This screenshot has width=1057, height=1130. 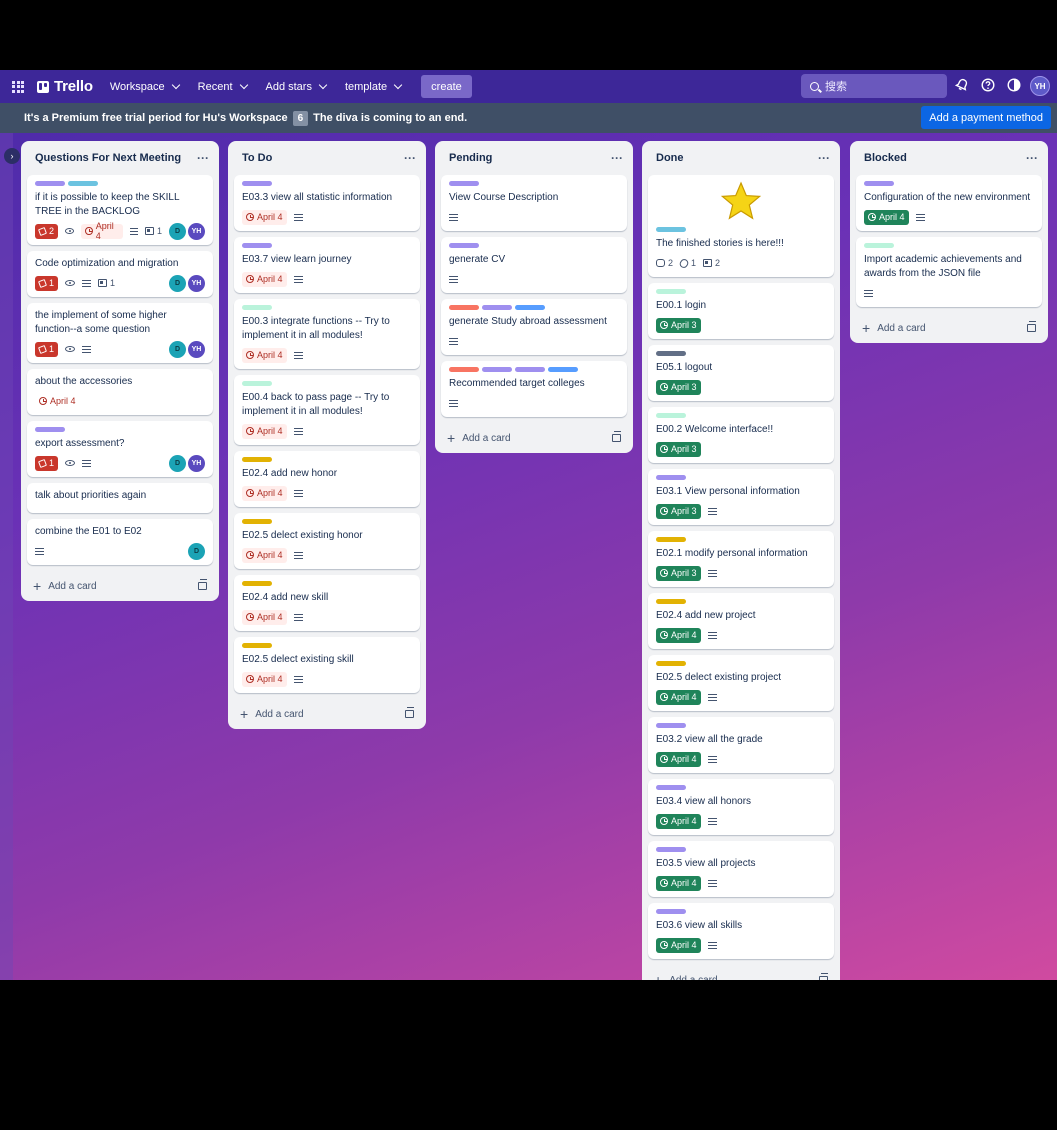 What do you see at coordinates (741, 869) in the screenshot?
I see `card: E03.5 view all projects April 4` at bounding box center [741, 869].